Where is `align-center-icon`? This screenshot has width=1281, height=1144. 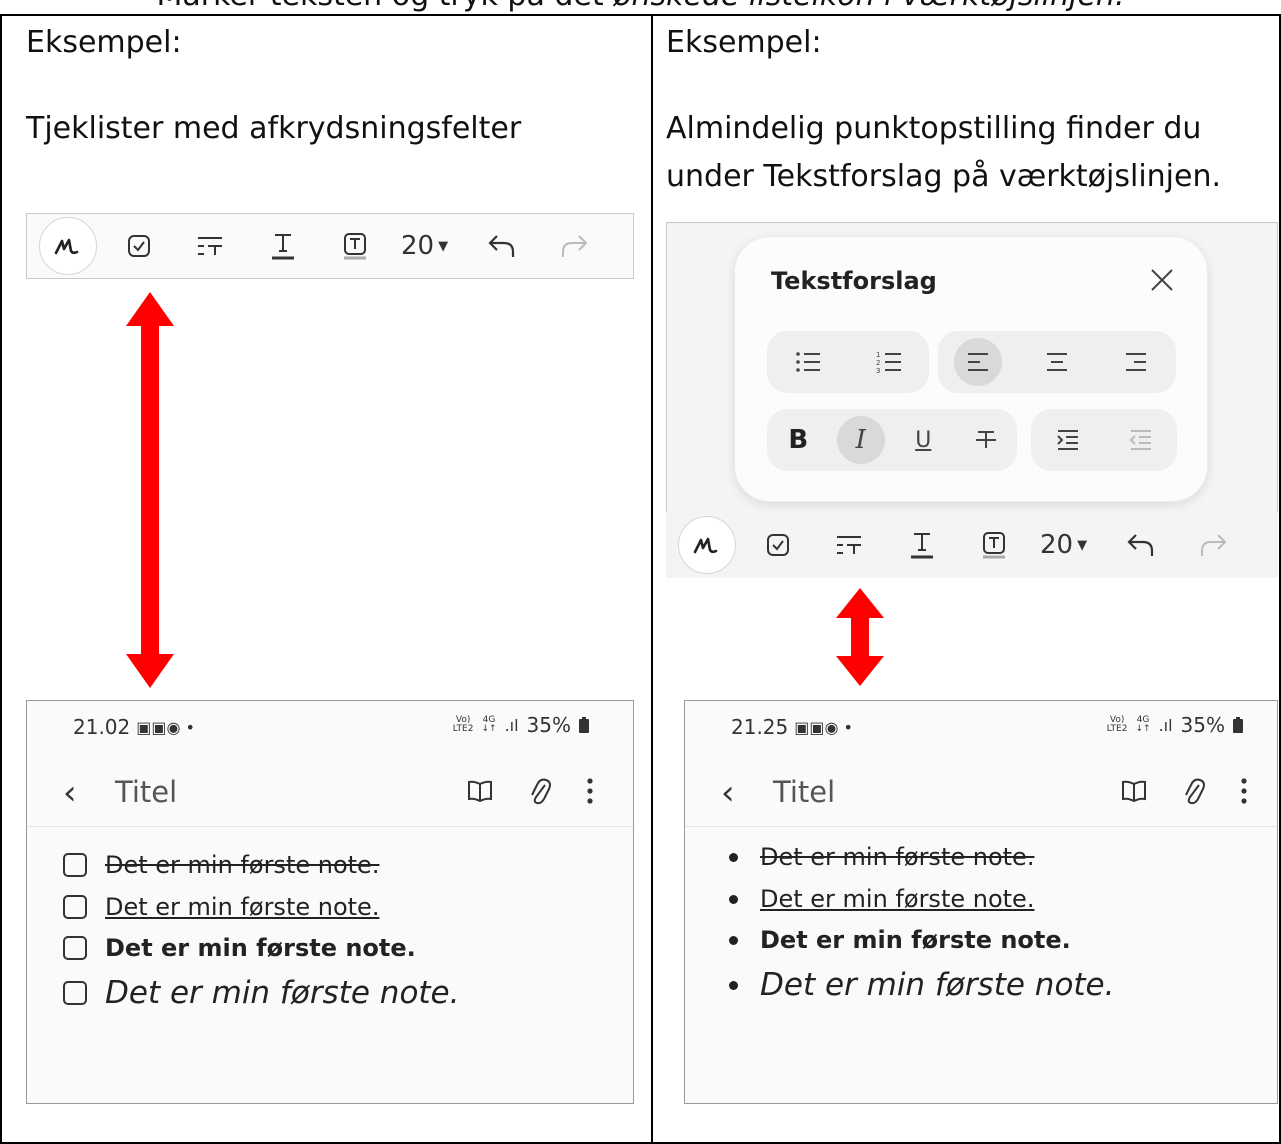 align-center-icon is located at coordinates (1056, 362).